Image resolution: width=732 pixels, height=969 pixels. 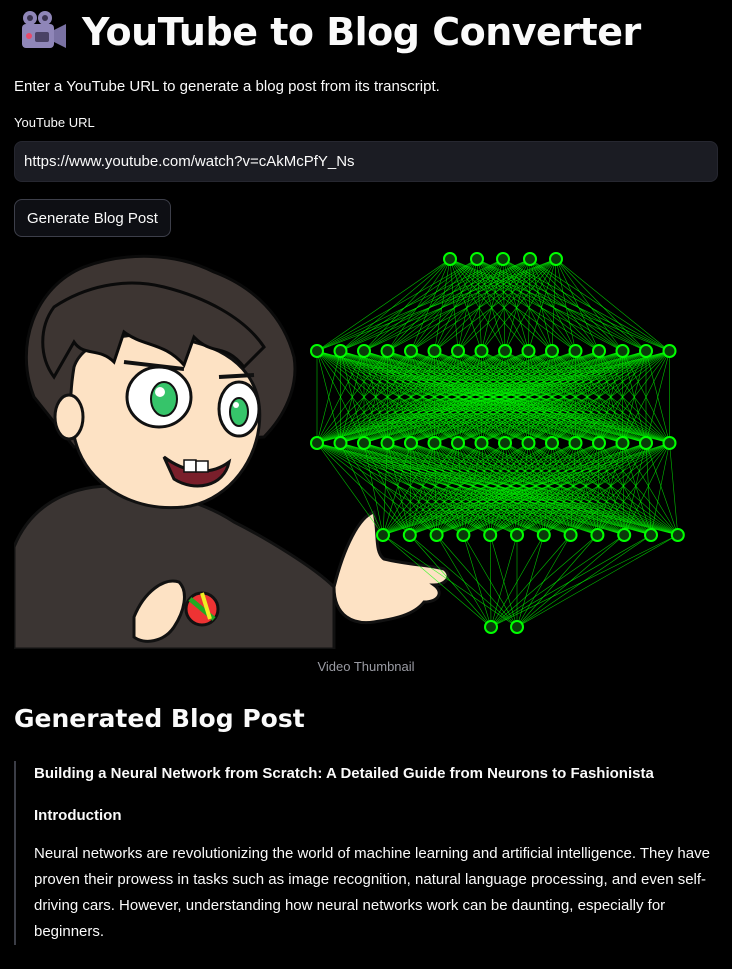 I want to click on generate-blog-post-button: Generate Blog Post, so click(x=92, y=218).